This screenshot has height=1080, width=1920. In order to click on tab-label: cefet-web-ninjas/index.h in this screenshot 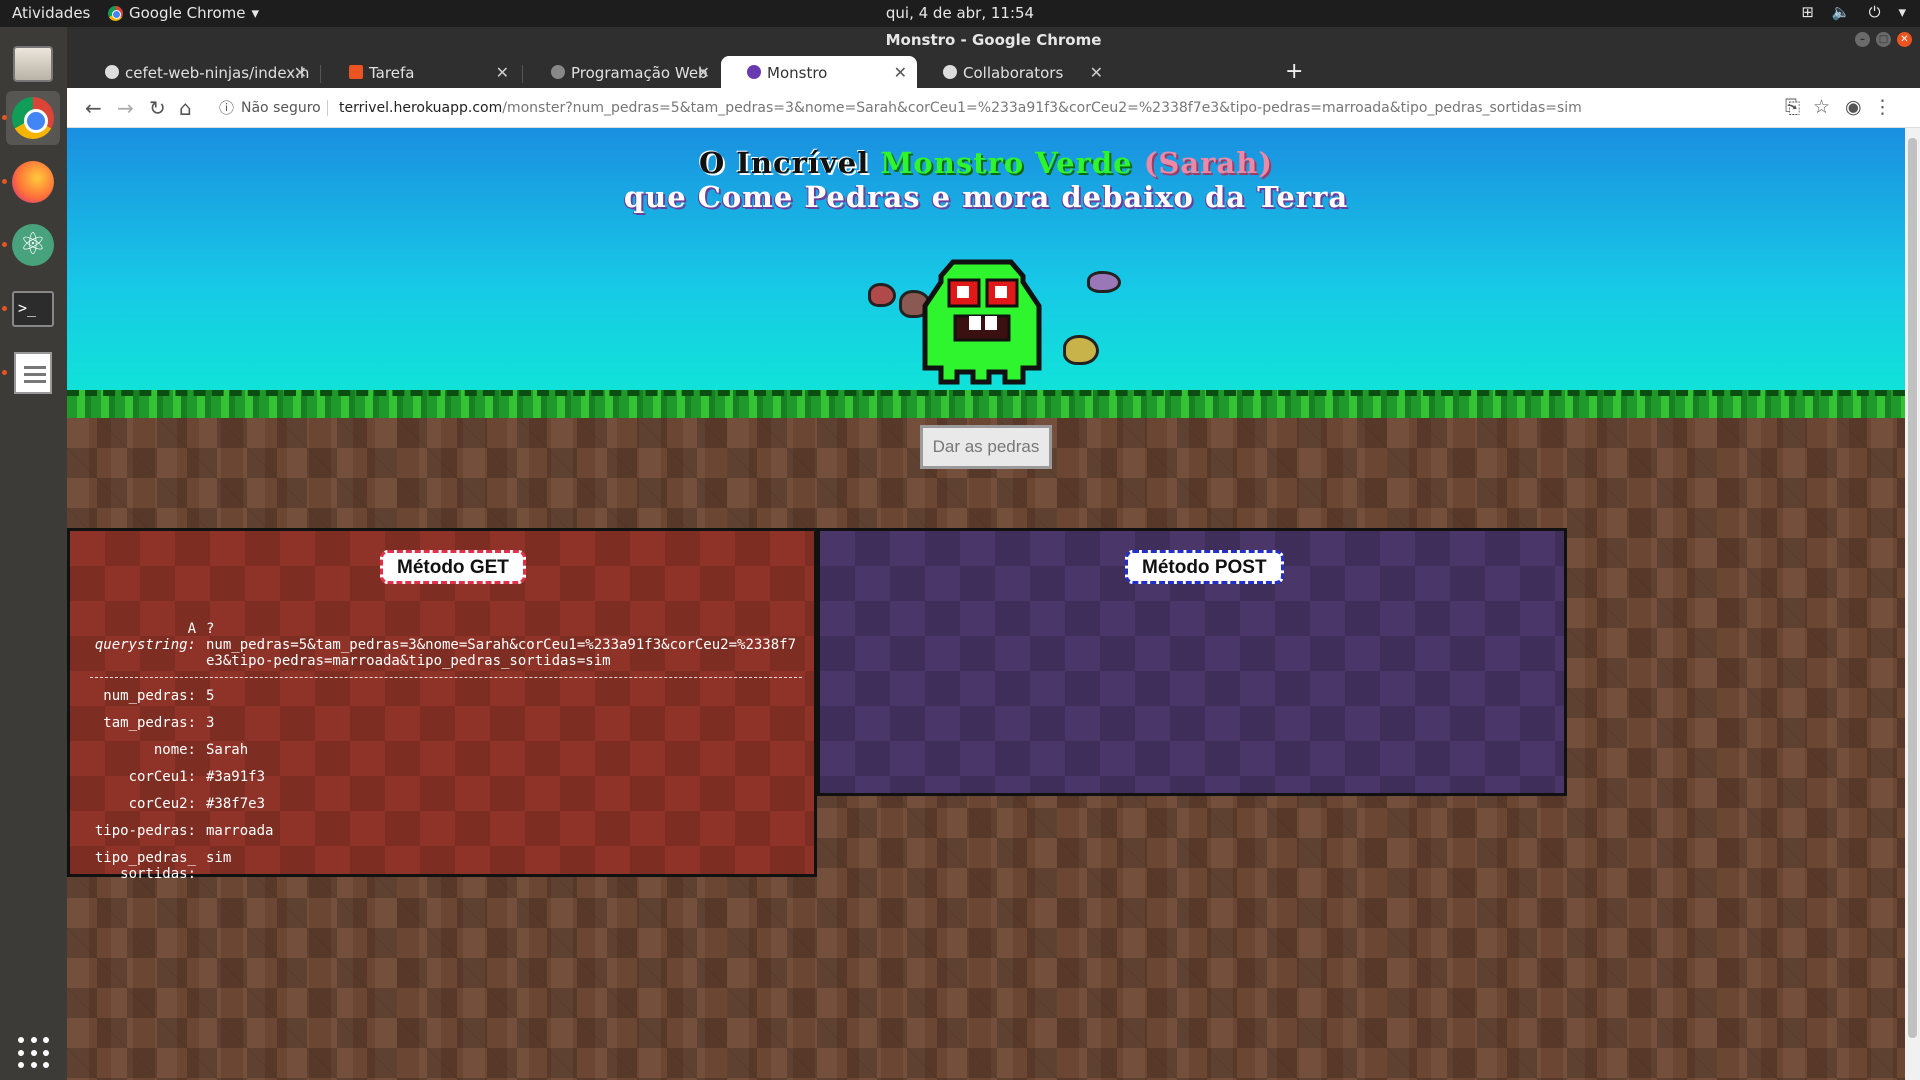, I will do `click(217, 73)`.